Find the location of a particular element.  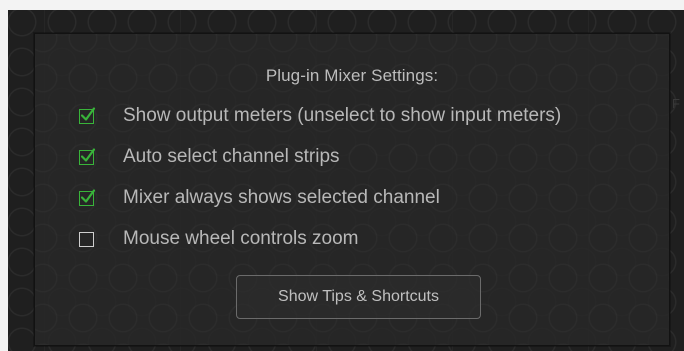

option-mouse-wheel-zoom: Mouse wheel controls zoom is located at coordinates (219, 239).